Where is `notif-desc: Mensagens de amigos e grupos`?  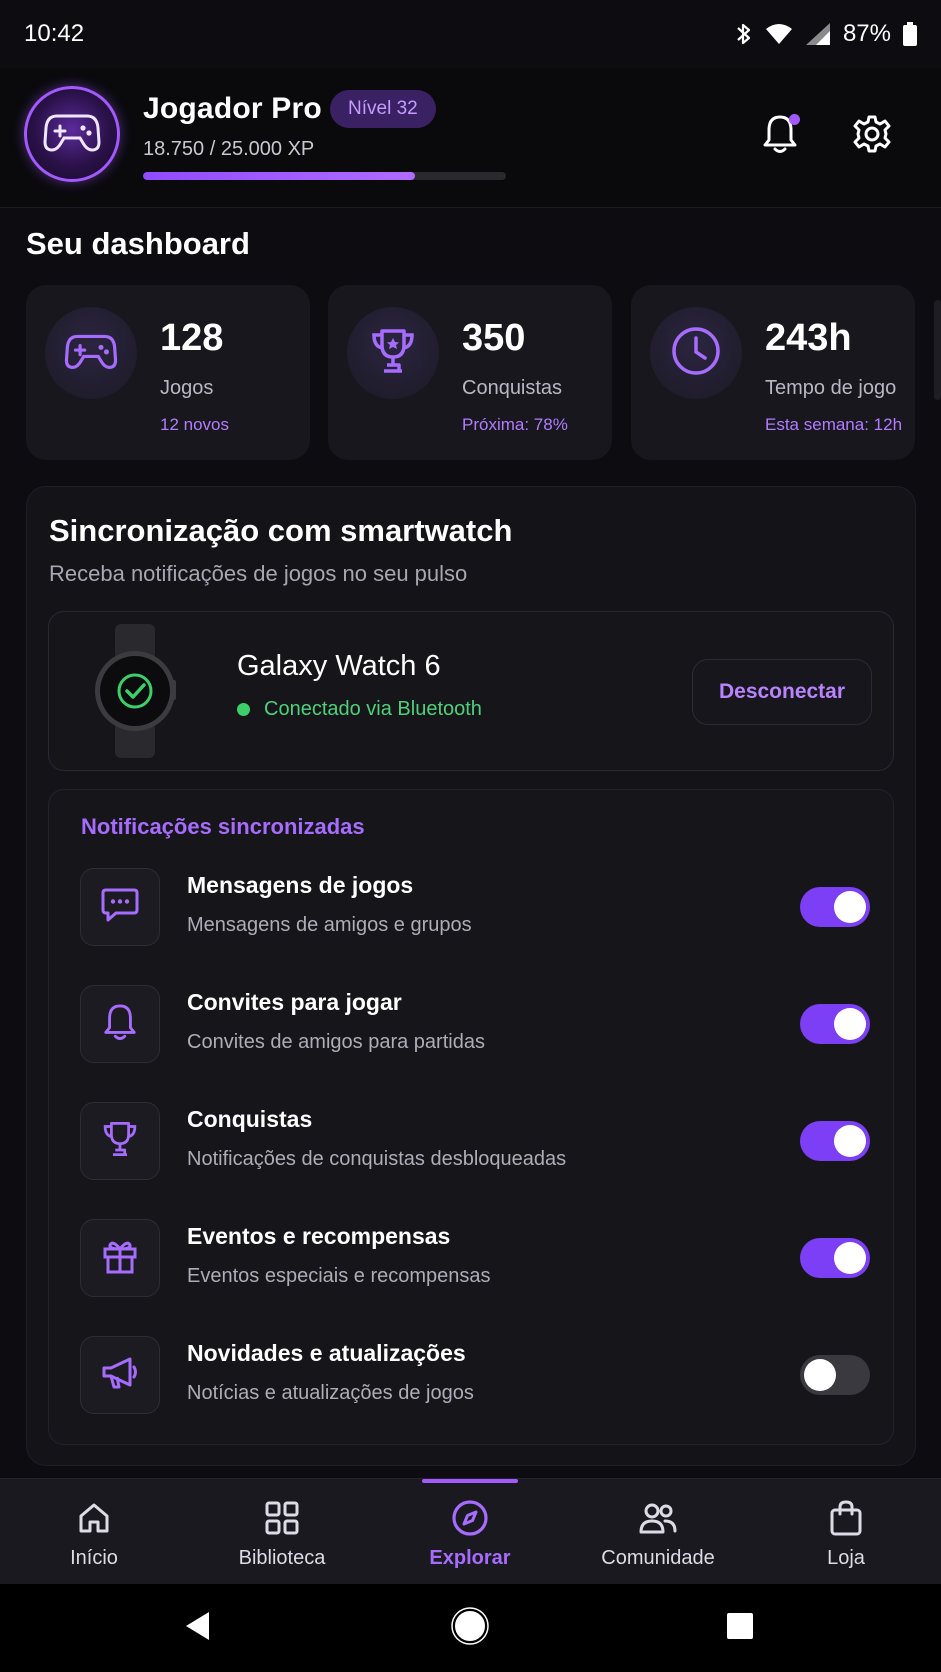
notif-desc: Mensagens de amigos e grupos is located at coordinates (329, 925).